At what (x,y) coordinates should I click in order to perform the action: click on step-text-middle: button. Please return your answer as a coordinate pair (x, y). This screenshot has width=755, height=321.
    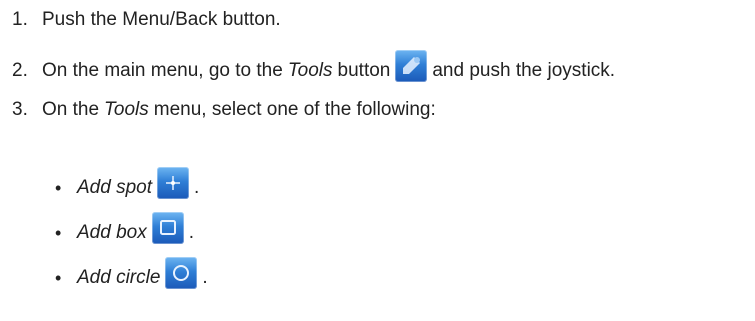
    Looking at the image, I should click on (364, 70).